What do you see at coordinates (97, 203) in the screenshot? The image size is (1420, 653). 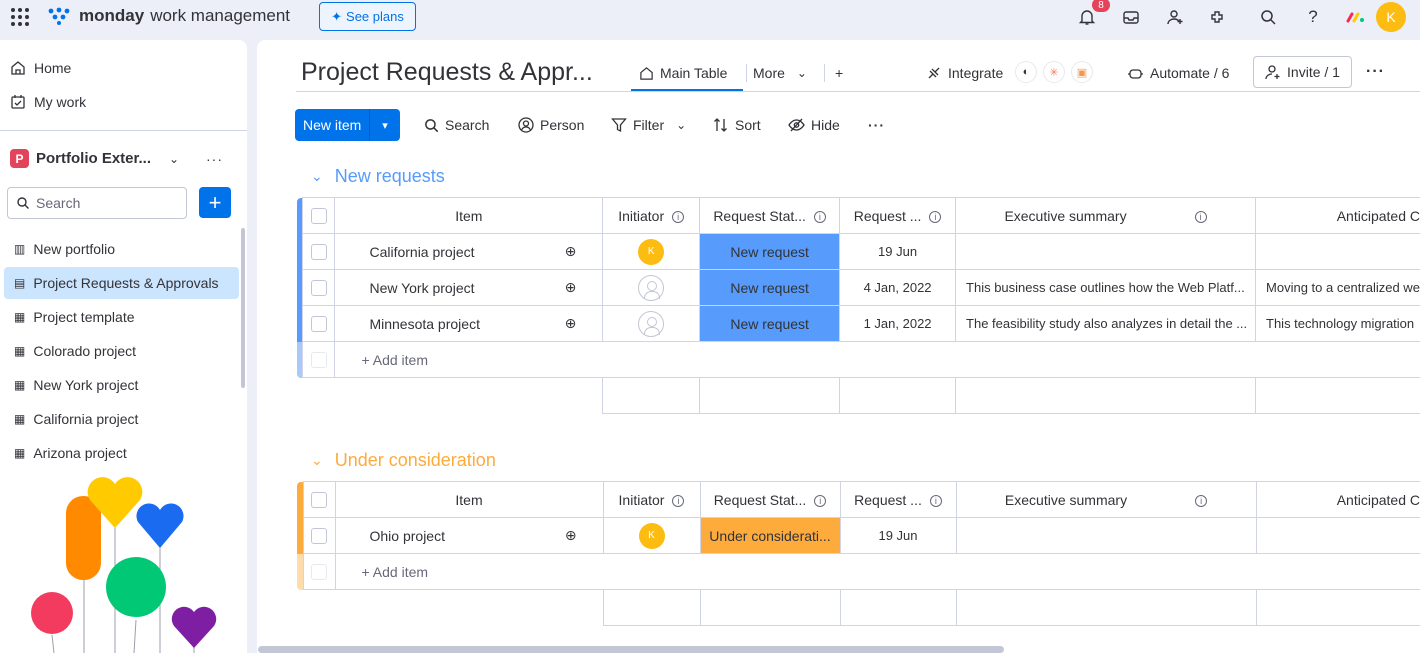 I see `sidebar-search-input: Search` at bounding box center [97, 203].